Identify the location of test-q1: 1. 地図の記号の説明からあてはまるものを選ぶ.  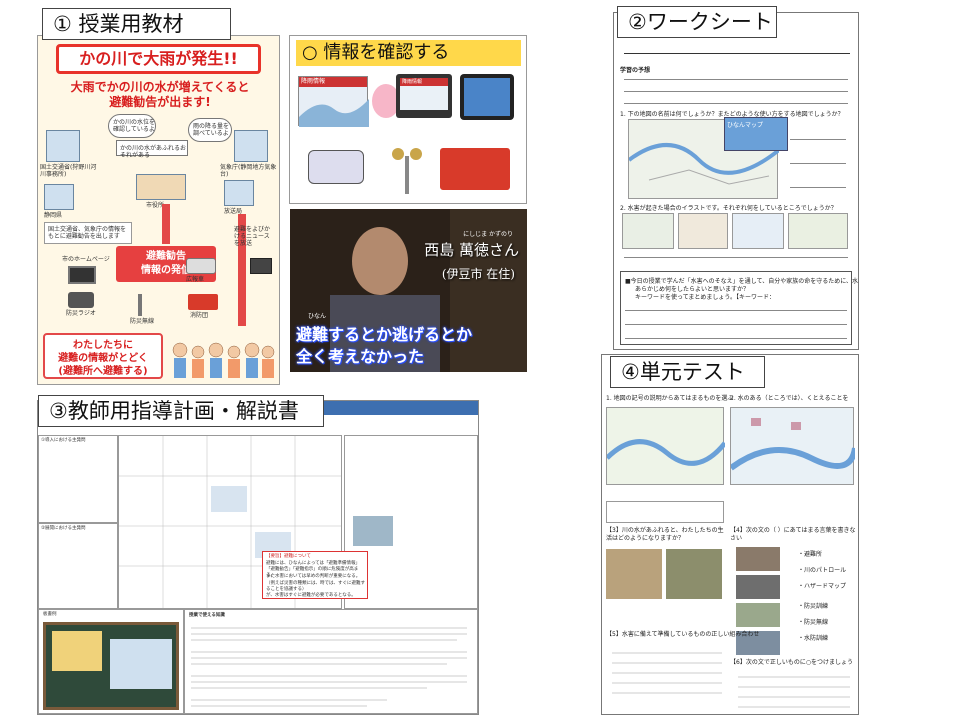
(670, 398).